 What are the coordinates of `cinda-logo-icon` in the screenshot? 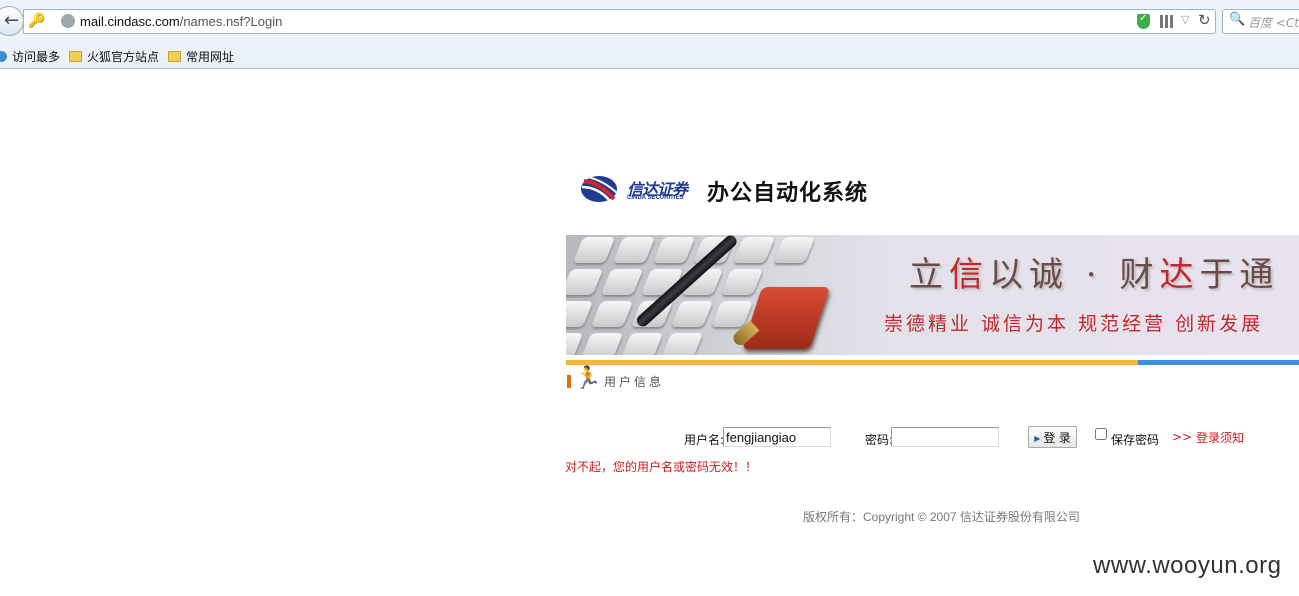 It's located at (599, 189).